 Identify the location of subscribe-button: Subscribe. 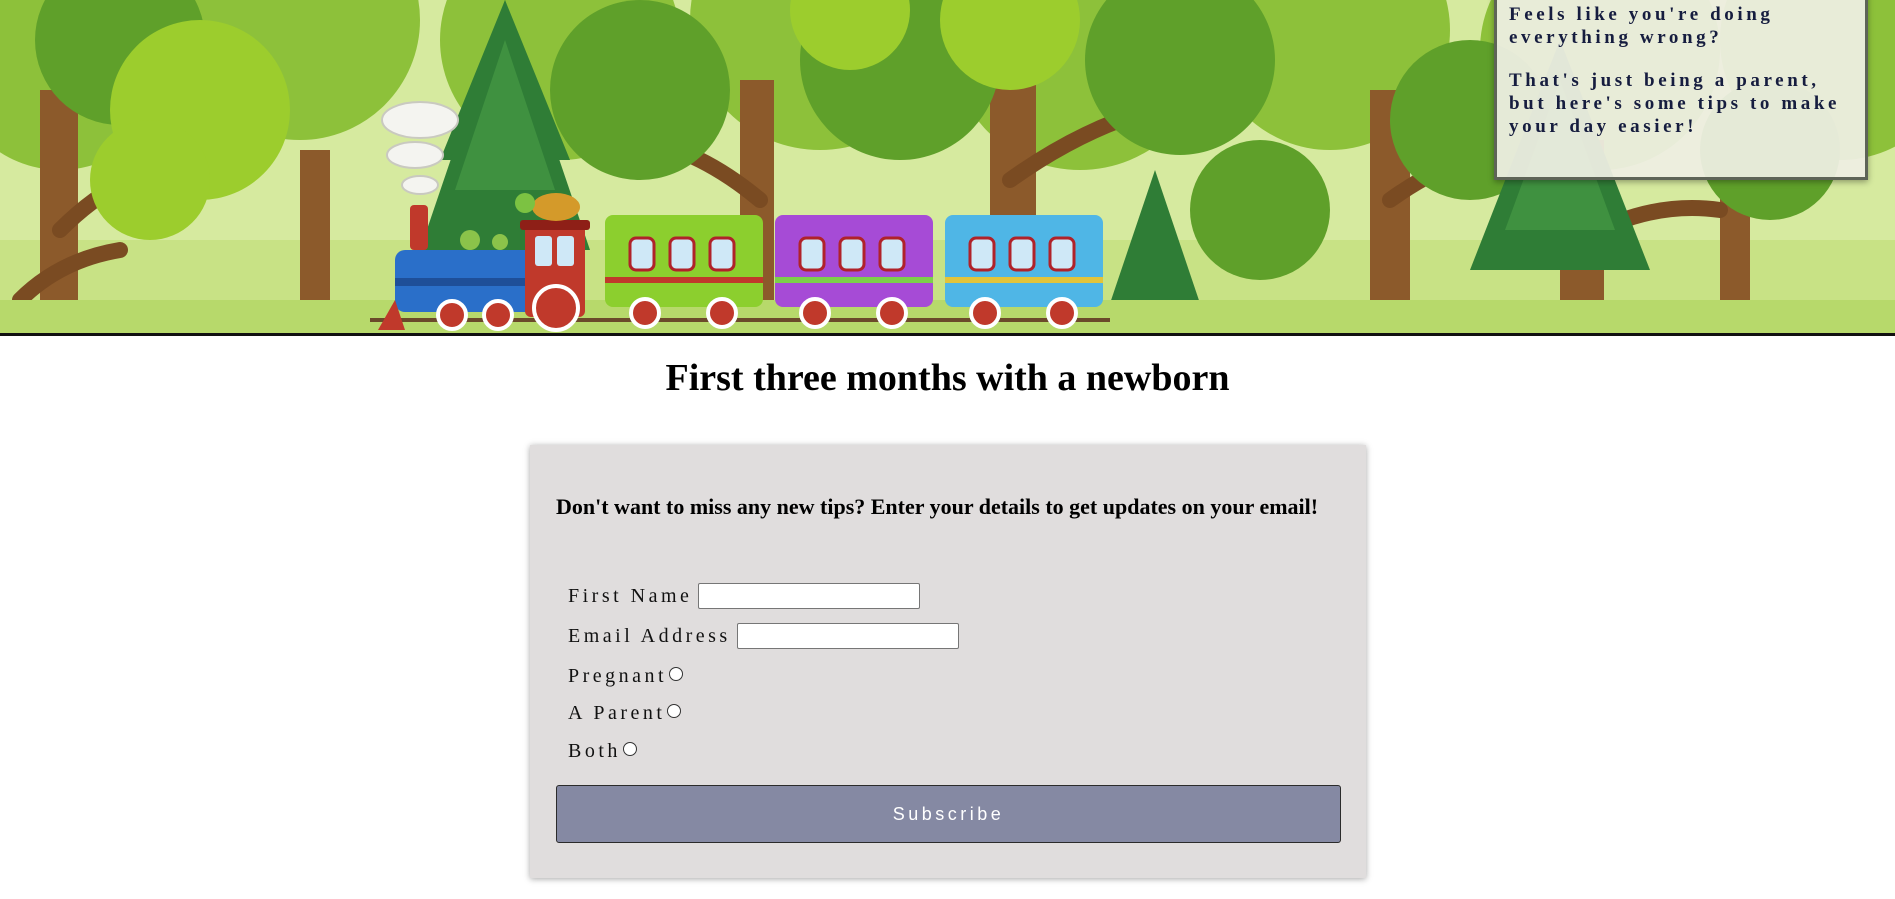
(948, 814).